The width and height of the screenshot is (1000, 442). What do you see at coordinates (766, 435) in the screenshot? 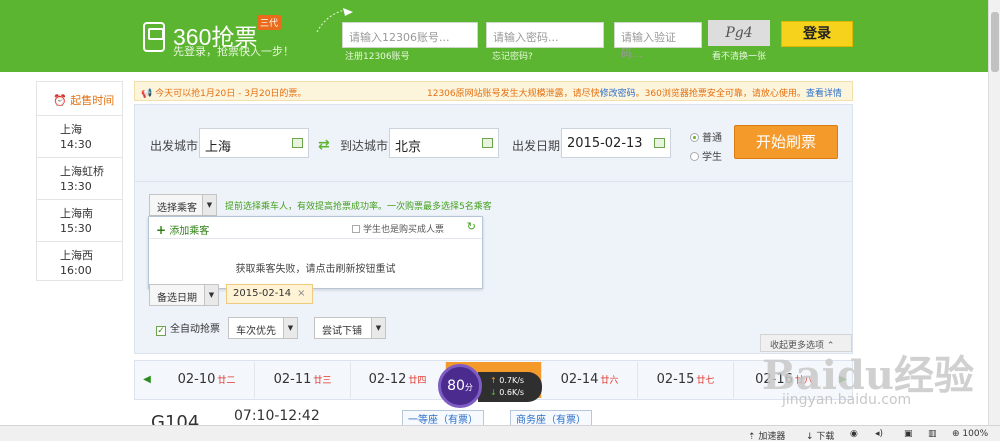
I see `accelerator-button: ⇡ 加速器` at bounding box center [766, 435].